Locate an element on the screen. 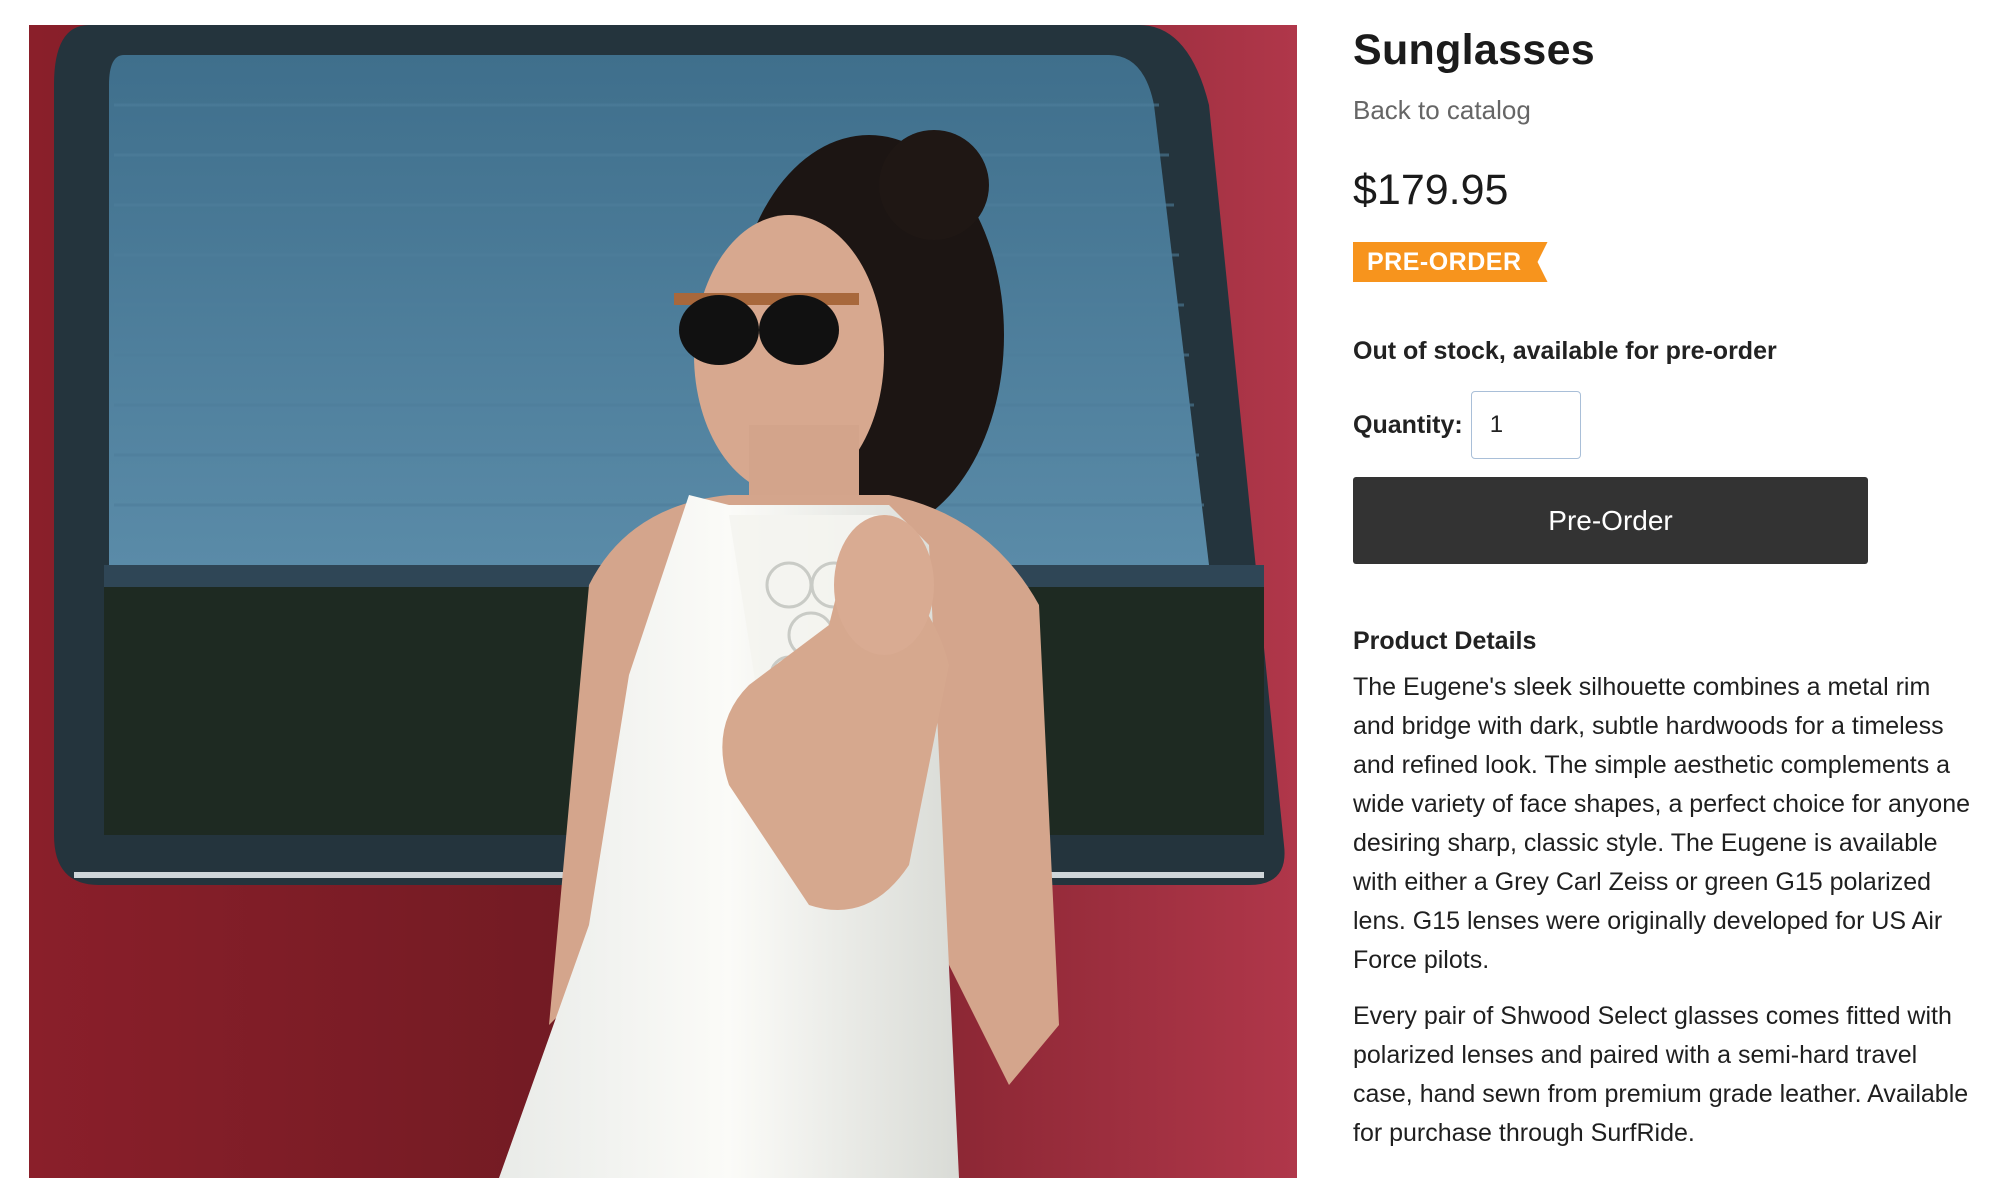 The width and height of the screenshot is (1999, 1178). quantity-input is located at coordinates (1525, 425).